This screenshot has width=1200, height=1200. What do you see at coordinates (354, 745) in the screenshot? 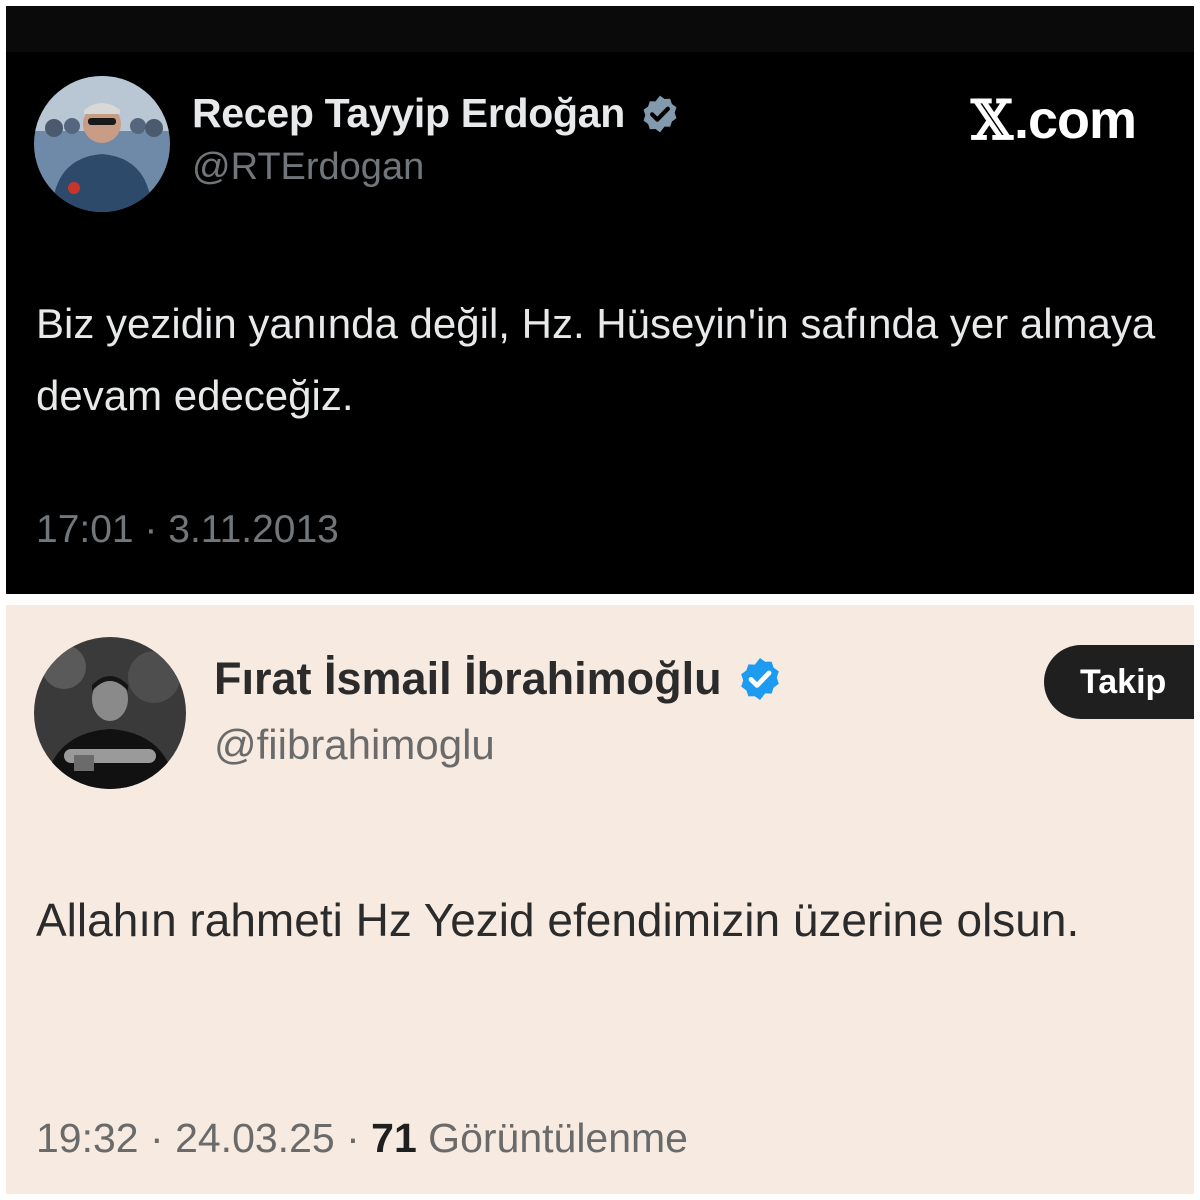
I see `author-handle: @fiibrahimoglu` at bounding box center [354, 745].